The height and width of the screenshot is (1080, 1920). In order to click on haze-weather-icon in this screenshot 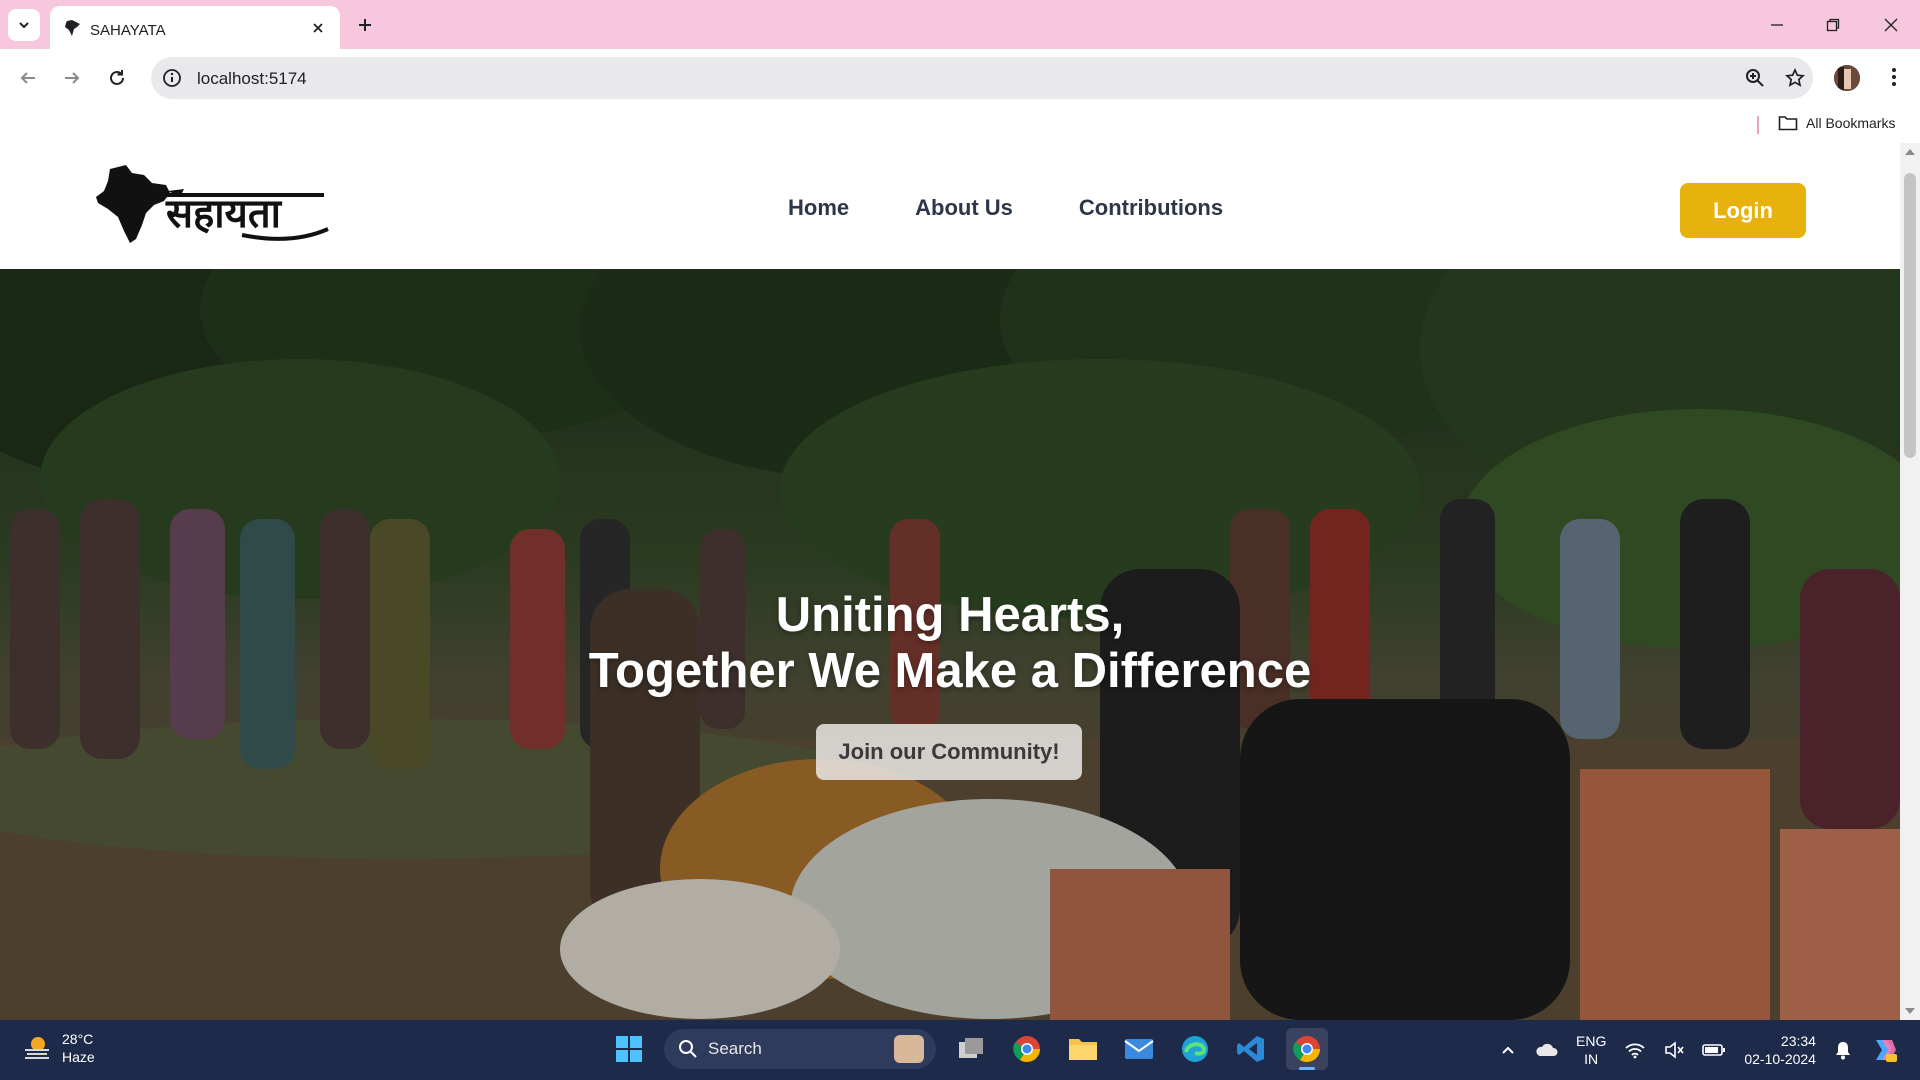, I will do `click(37, 1048)`.